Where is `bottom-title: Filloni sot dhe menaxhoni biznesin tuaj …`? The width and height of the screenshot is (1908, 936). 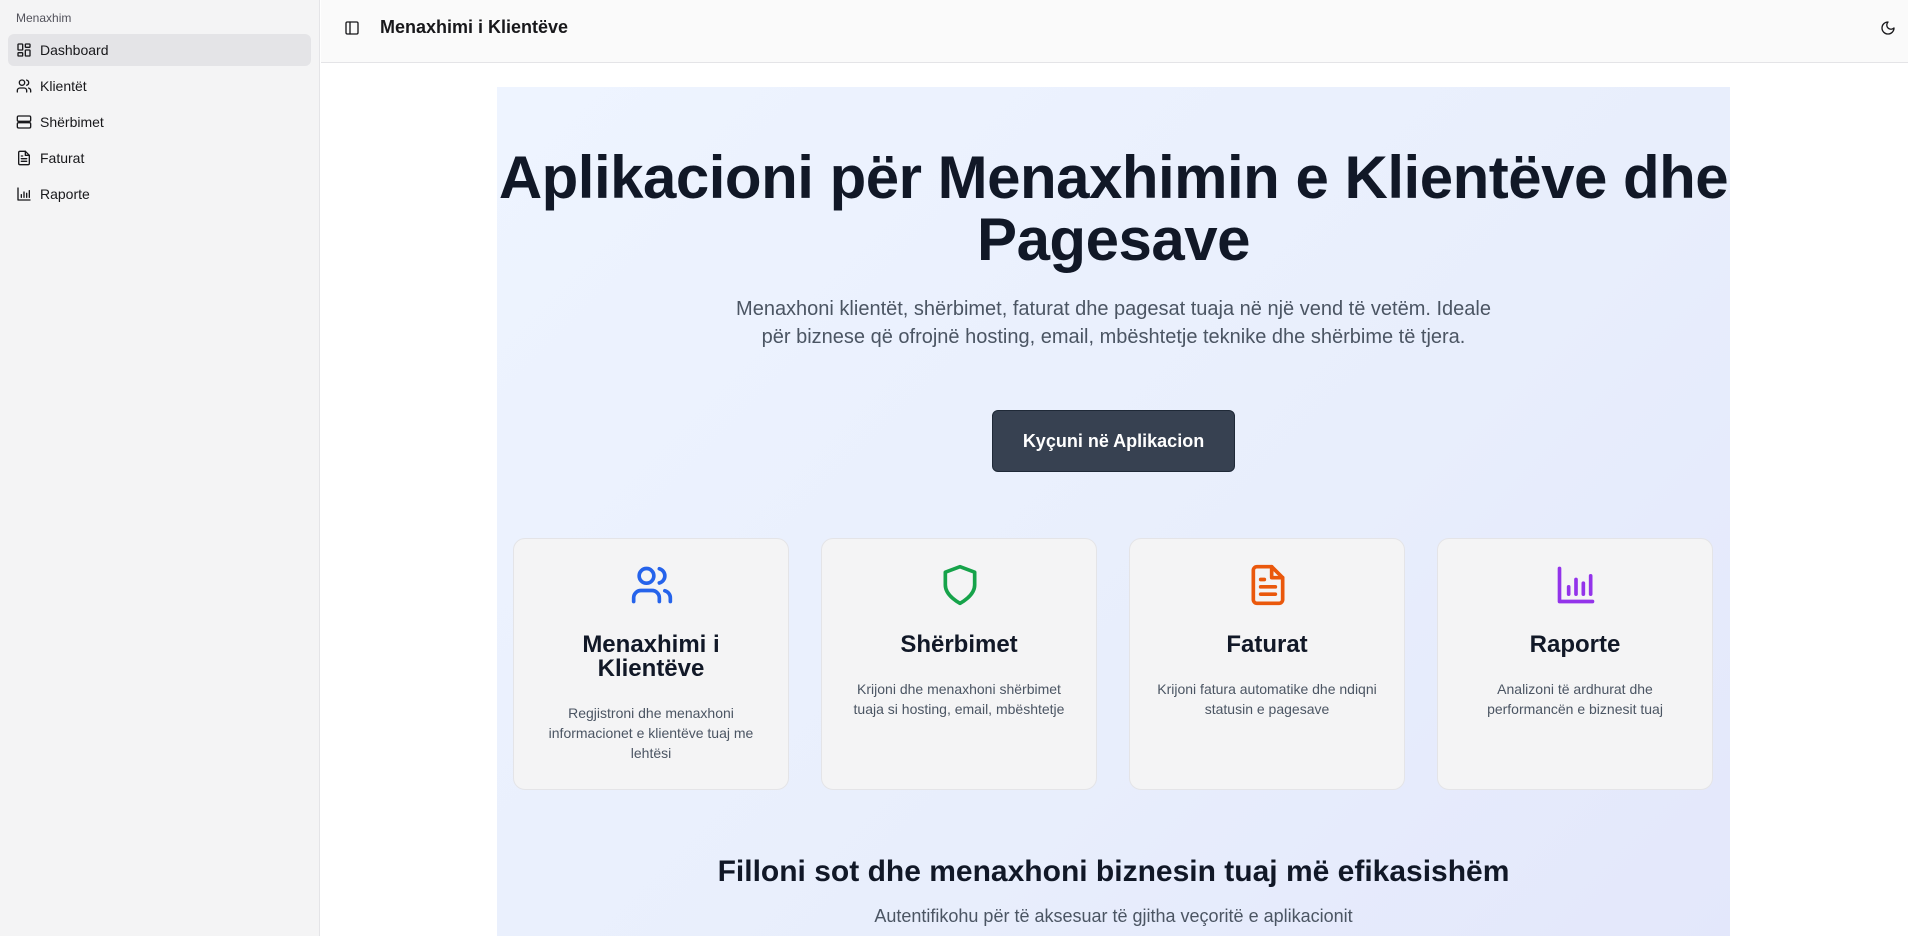 bottom-title: Filloni sot dhe menaxhoni biznesin tuaj … is located at coordinates (1113, 871).